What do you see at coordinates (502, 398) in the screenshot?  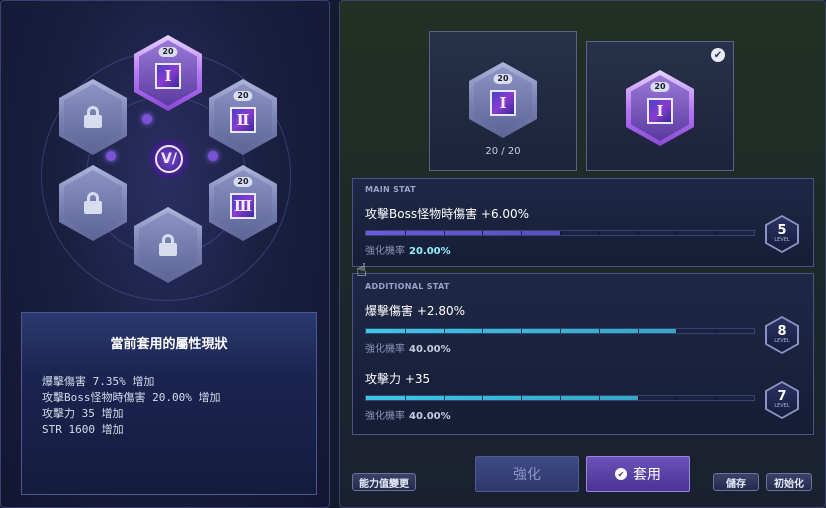 I see `additional-stat-progress-fill` at bounding box center [502, 398].